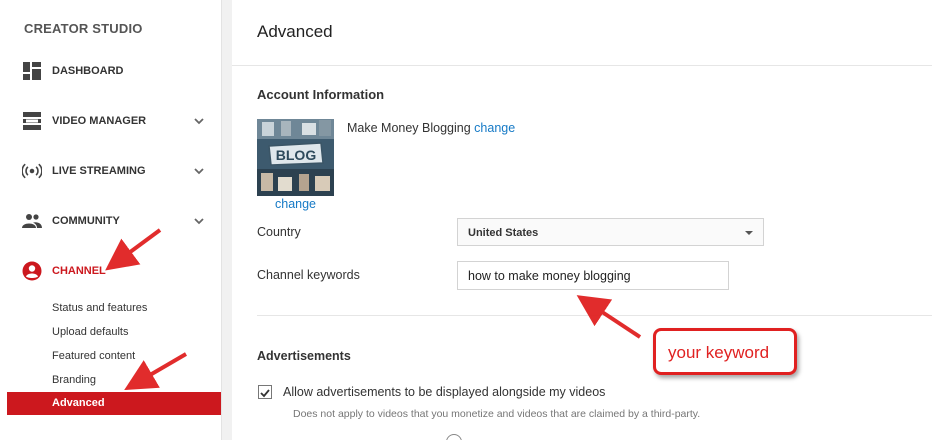  I want to click on sidebar-item-live-streaming: LIVE STREAMING, so click(111, 171).